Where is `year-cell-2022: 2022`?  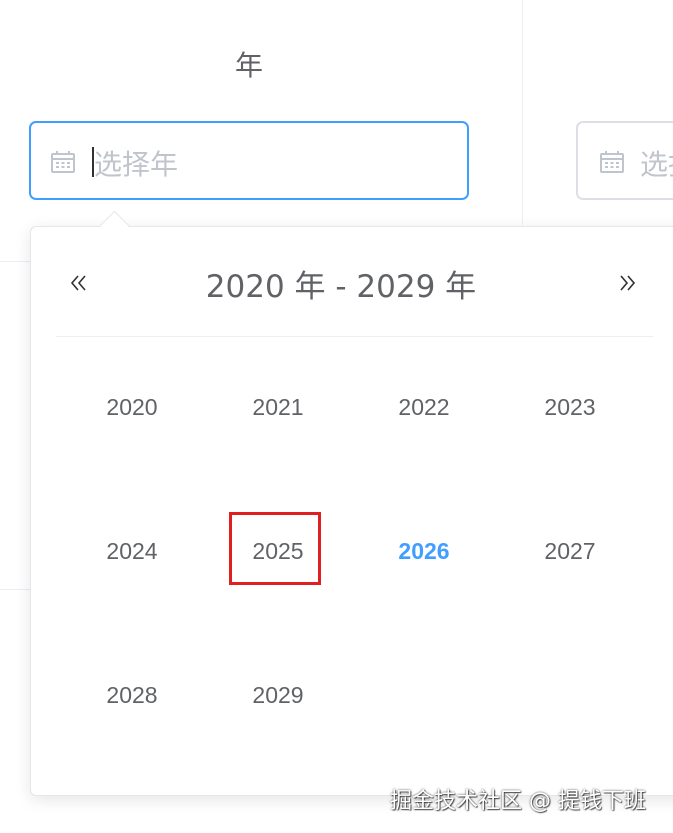
year-cell-2022: 2022 is located at coordinates (424, 407).